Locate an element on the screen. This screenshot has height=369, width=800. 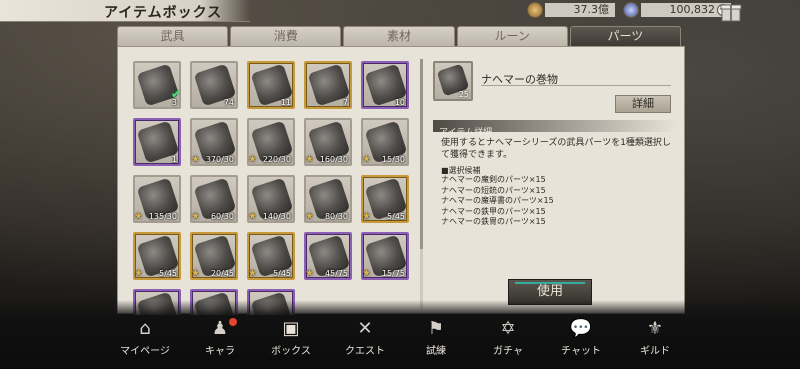
tab-1: 消費 is located at coordinates (286, 36).